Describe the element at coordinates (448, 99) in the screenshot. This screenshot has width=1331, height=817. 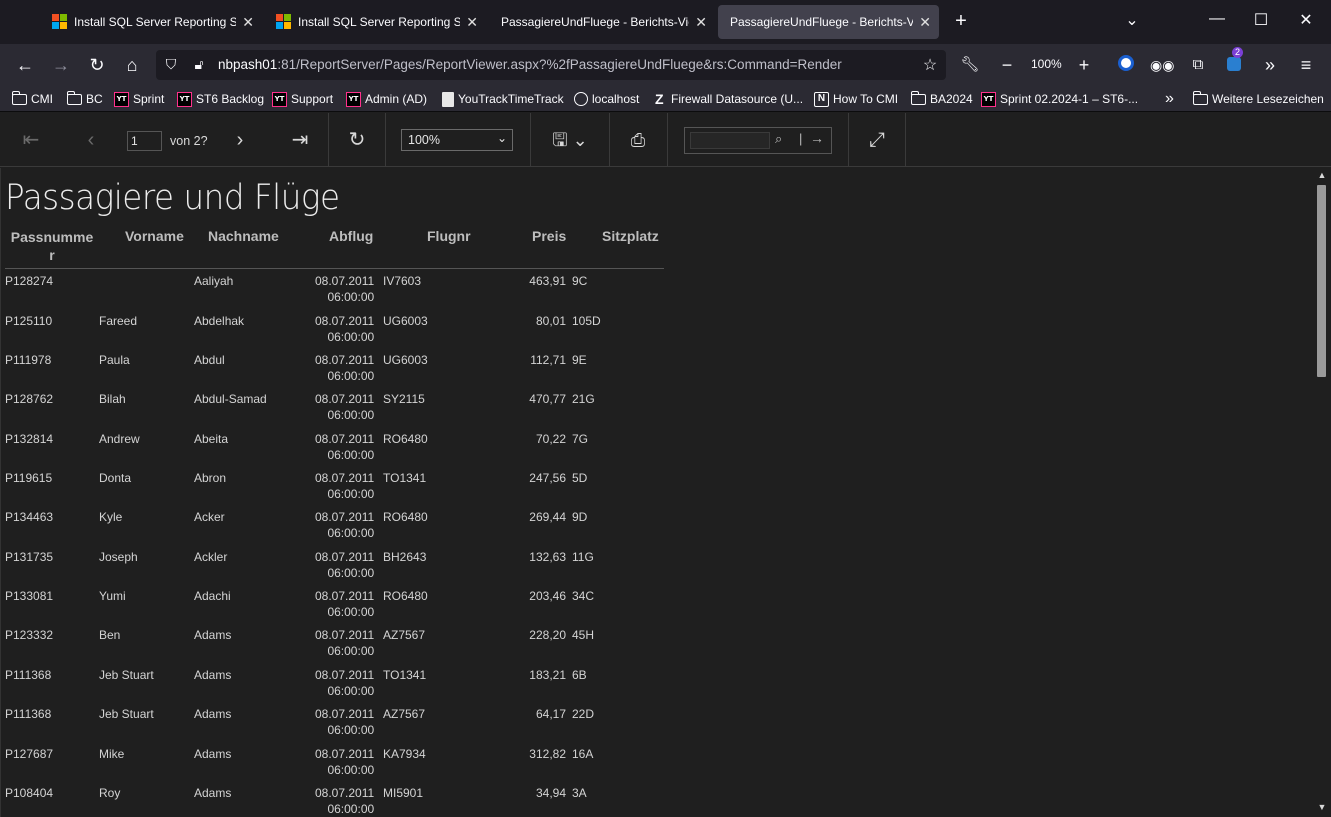
I see `document-icon` at that location.